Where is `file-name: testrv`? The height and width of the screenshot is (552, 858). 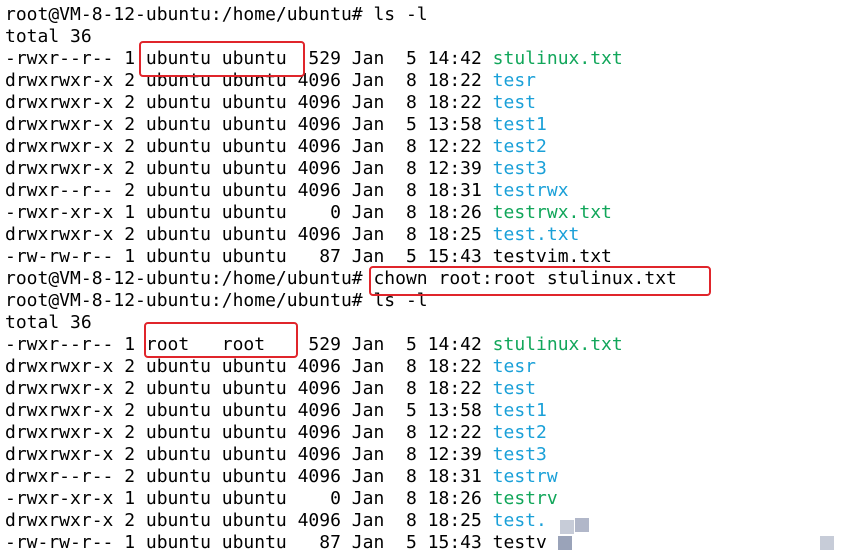
file-name: testrv is located at coordinates (525, 498).